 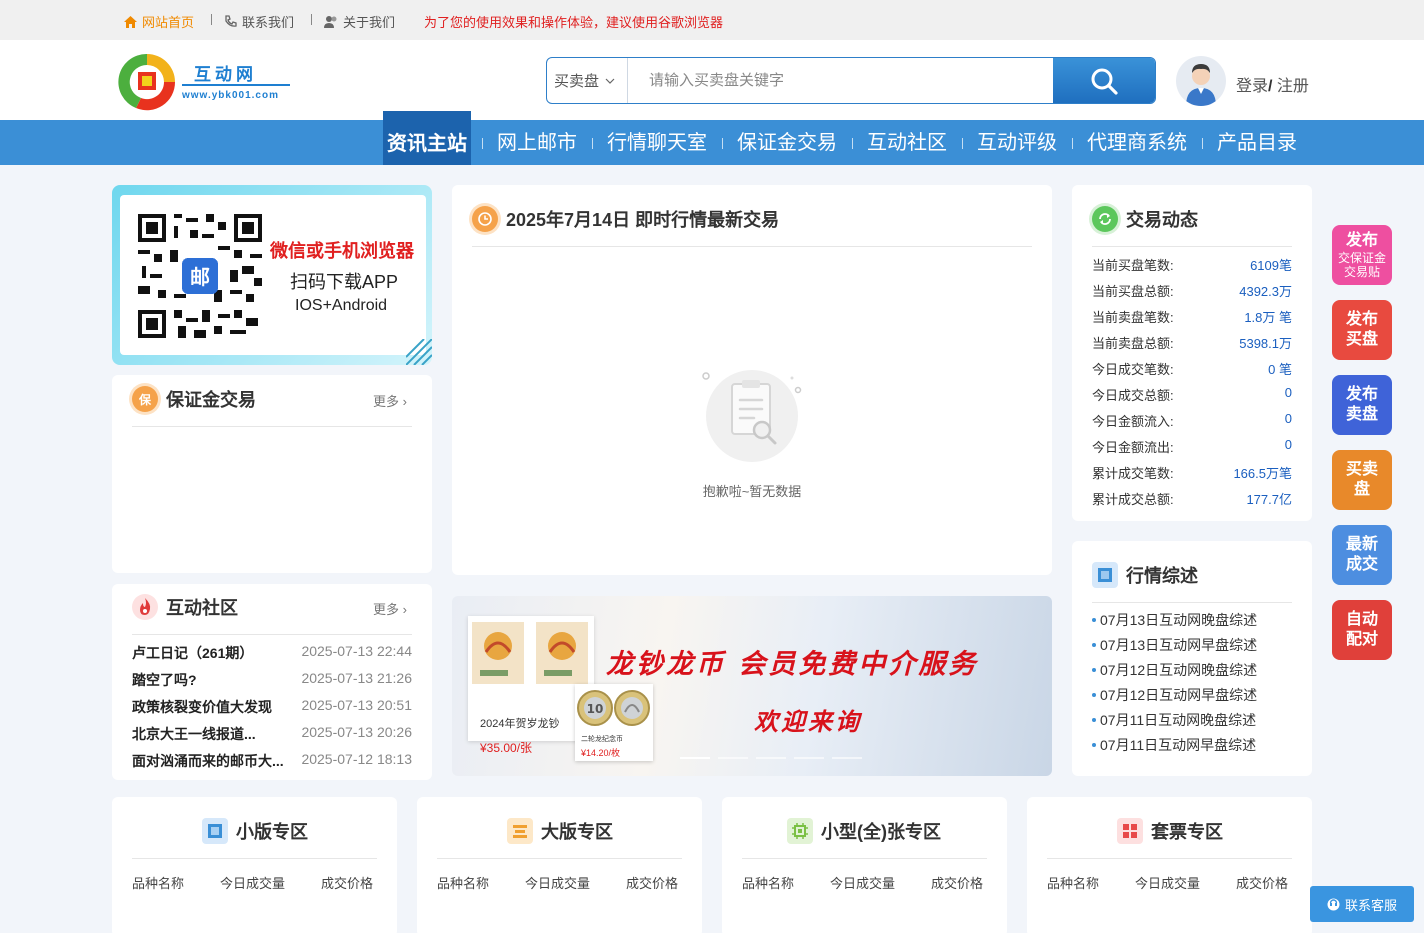 What do you see at coordinates (427, 138) in the screenshot?
I see `nav-item-news: 资讯主站` at bounding box center [427, 138].